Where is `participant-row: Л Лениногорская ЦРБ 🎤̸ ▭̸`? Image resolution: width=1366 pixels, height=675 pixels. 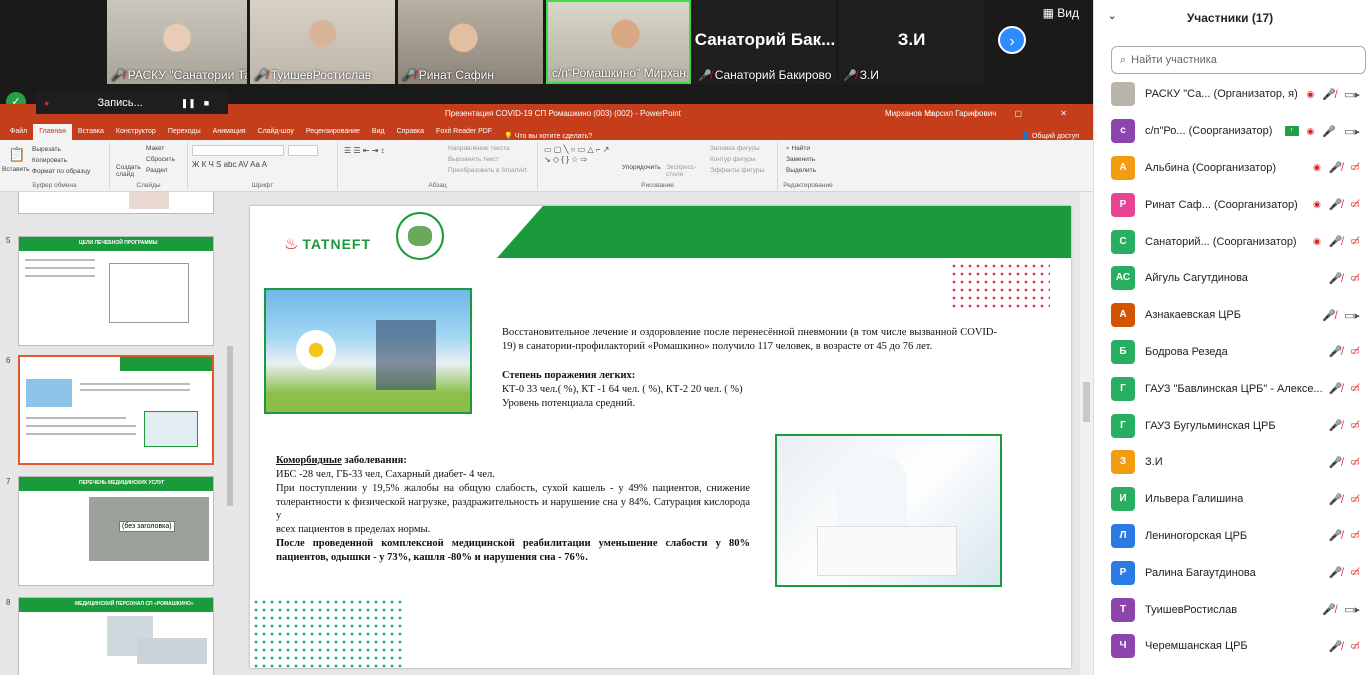 participant-row: Л Лениногорская ЦРБ 🎤̸ ▭̸ is located at coordinates (1230, 536).